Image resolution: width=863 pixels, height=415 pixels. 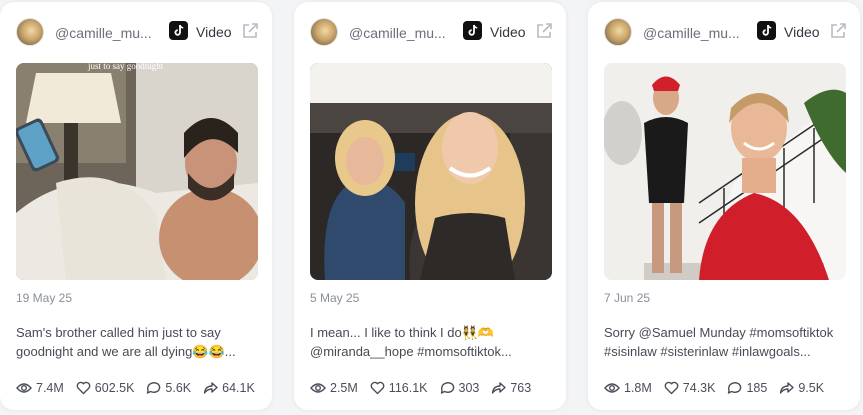 I want to click on shares-count: 64.1K, so click(x=238, y=388).